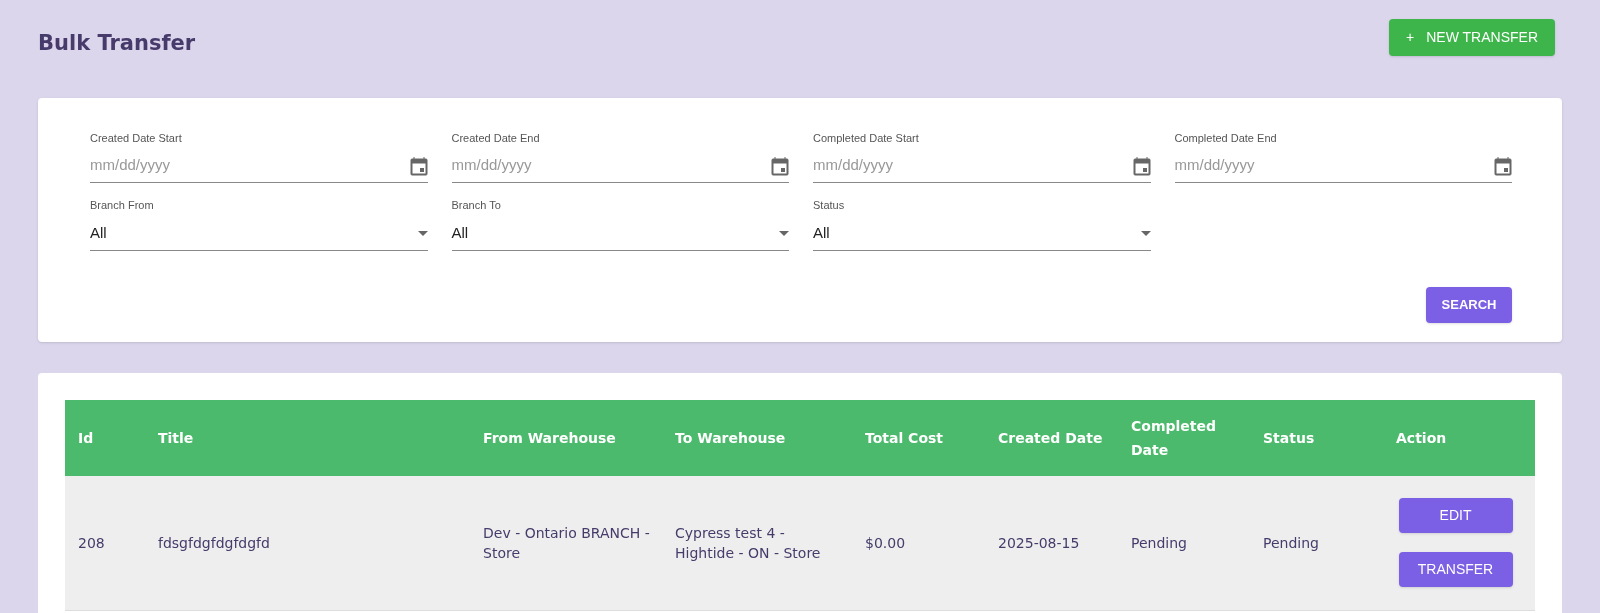 Image resolution: width=1600 pixels, height=613 pixels. What do you see at coordinates (1469, 304) in the screenshot?
I see `search-button: SEARCH` at bounding box center [1469, 304].